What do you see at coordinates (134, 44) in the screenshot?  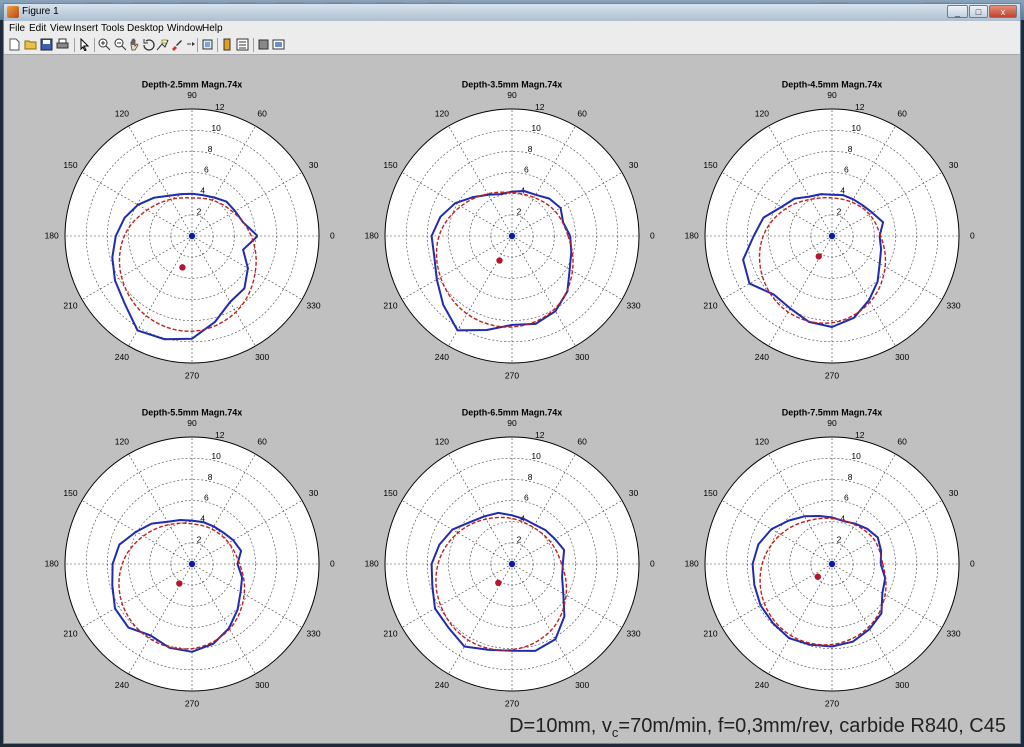 I see `pan-hand-icon` at bounding box center [134, 44].